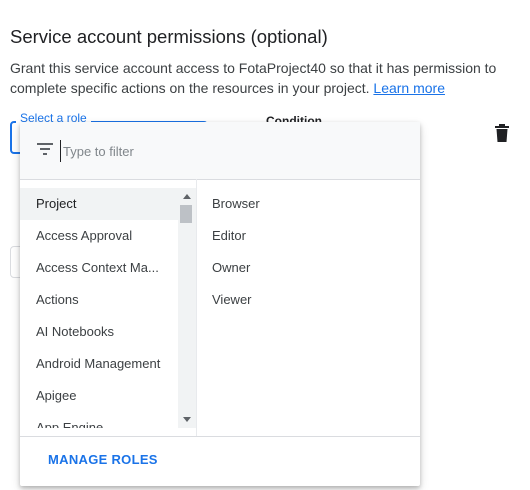 The image size is (530, 490). I want to click on scroll-thumb, so click(186, 214).